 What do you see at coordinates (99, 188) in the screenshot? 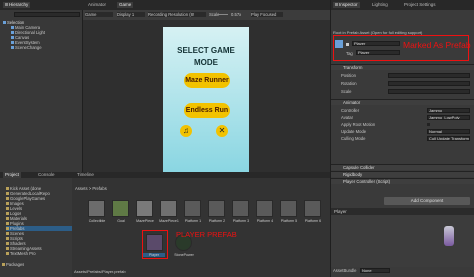
I see `breadcrumb-prefabs: Prefabs` at bounding box center [99, 188].